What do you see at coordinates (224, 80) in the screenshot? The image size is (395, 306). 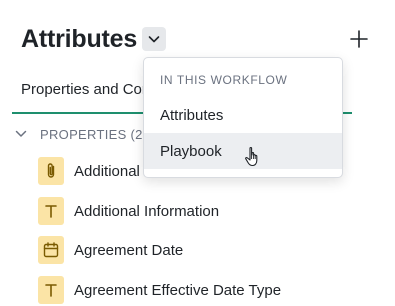 I see `menu-section-heading: IN THIS WORKFLOW` at bounding box center [224, 80].